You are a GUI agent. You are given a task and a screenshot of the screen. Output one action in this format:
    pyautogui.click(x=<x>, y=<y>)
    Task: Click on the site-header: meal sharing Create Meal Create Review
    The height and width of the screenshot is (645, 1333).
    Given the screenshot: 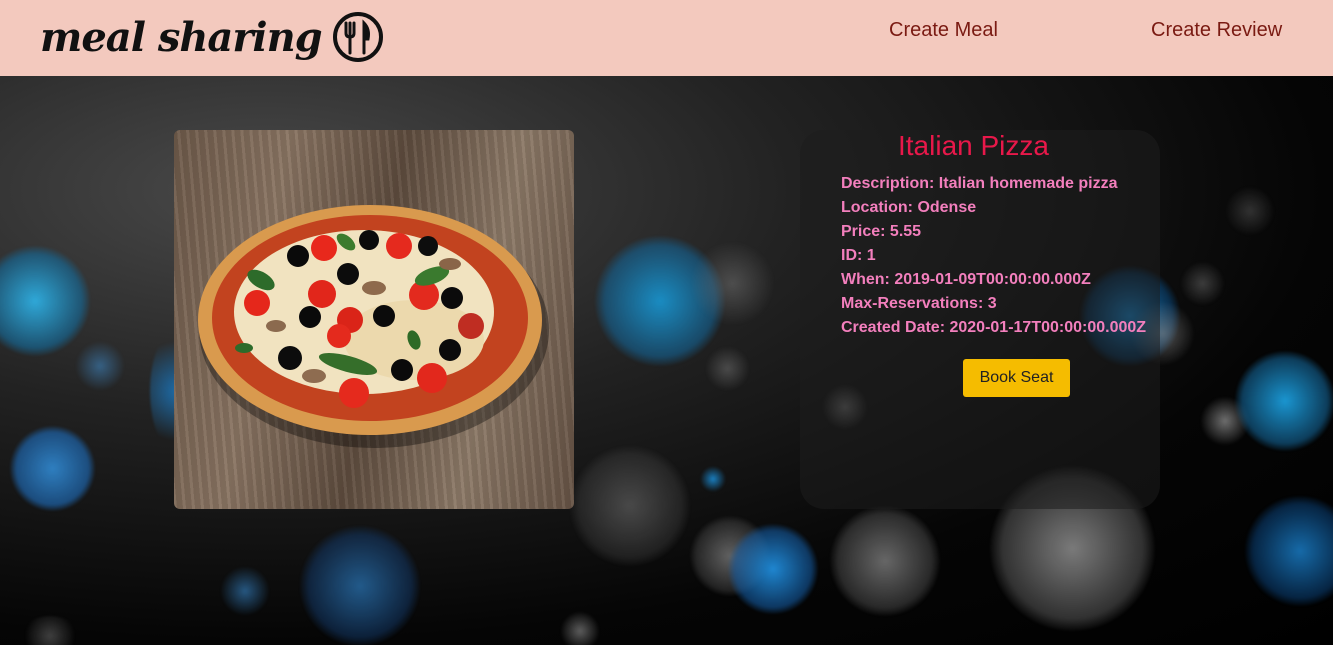 What is the action you would take?
    pyautogui.click(x=666, y=38)
    